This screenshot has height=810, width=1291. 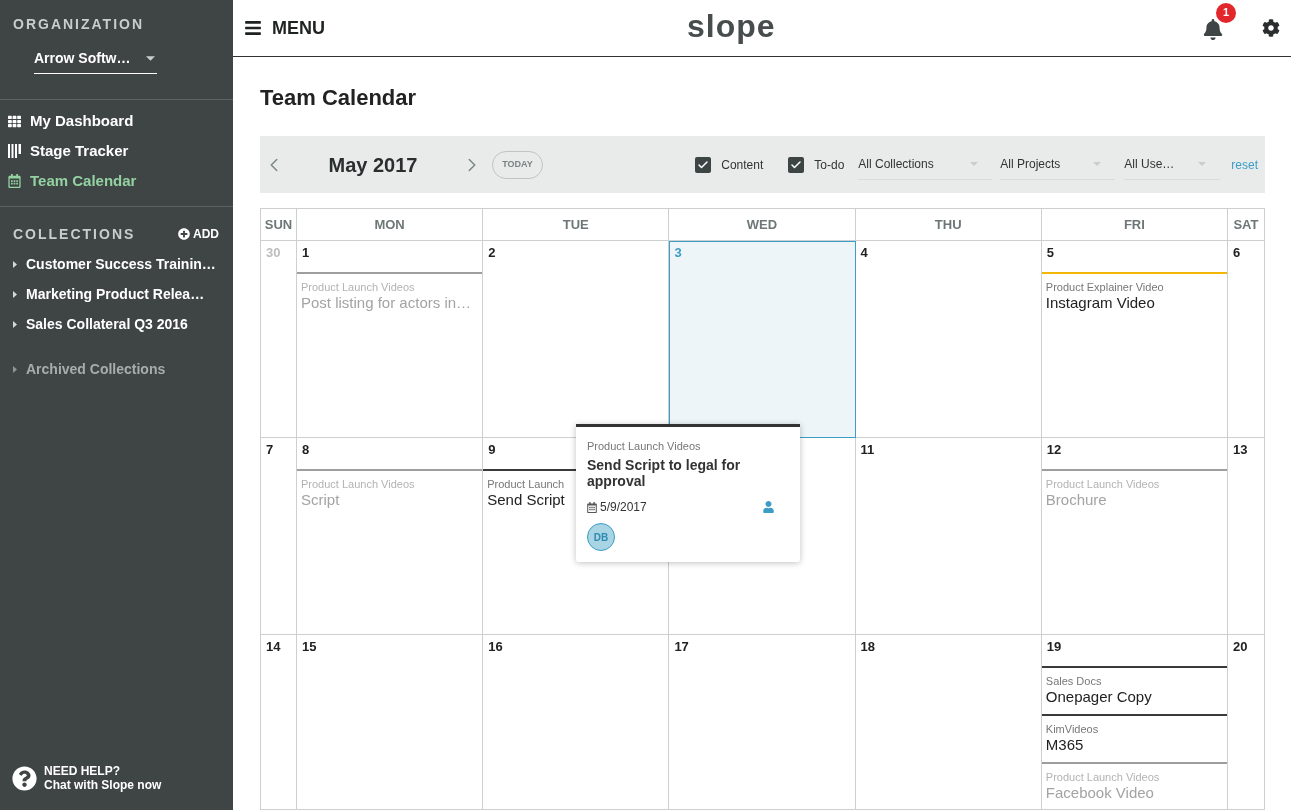 I want to click on day-number: 14, so click(x=273, y=647).